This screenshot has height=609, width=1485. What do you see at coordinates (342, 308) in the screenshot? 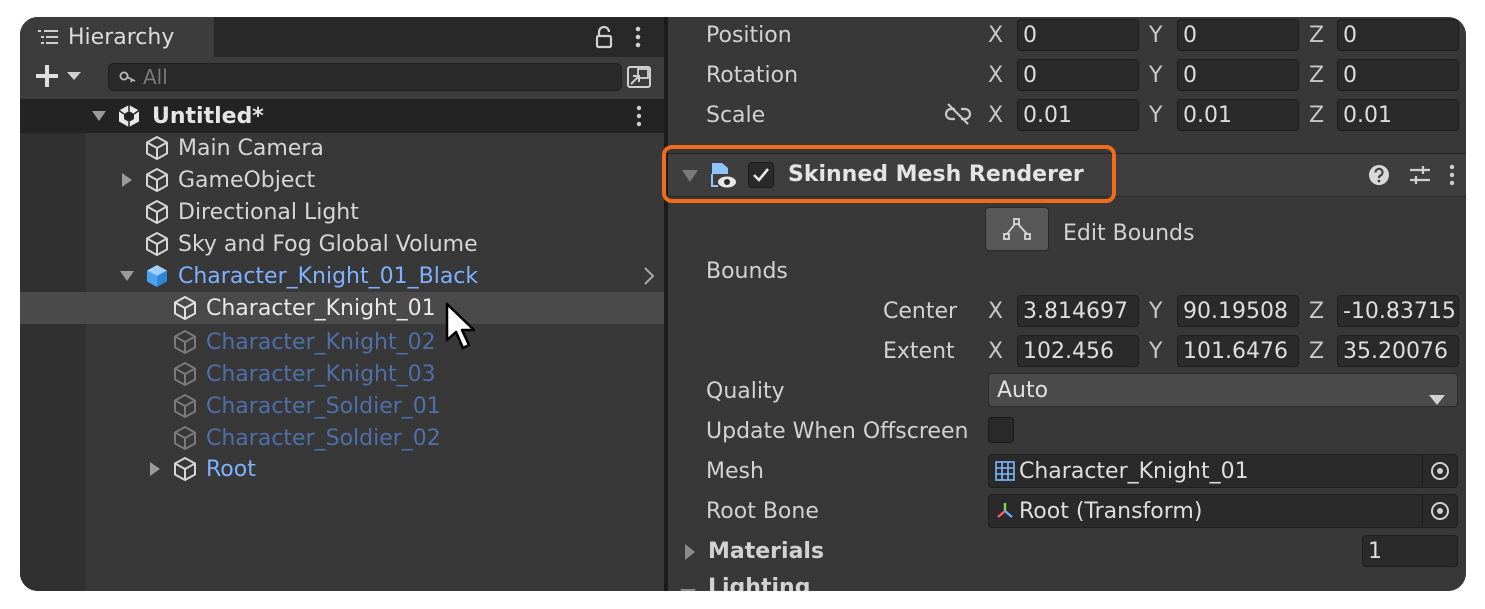
I see `hierarchy-item-selected: Character_Knight_01` at bounding box center [342, 308].